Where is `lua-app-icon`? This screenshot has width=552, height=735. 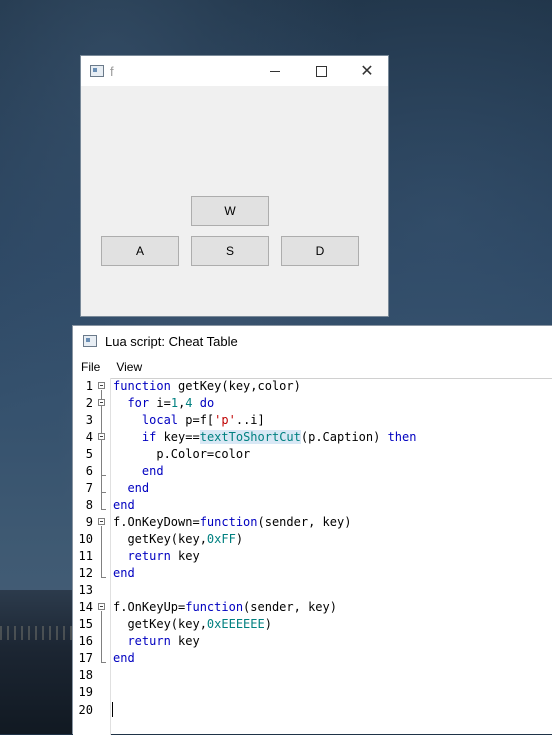 lua-app-icon is located at coordinates (90, 341).